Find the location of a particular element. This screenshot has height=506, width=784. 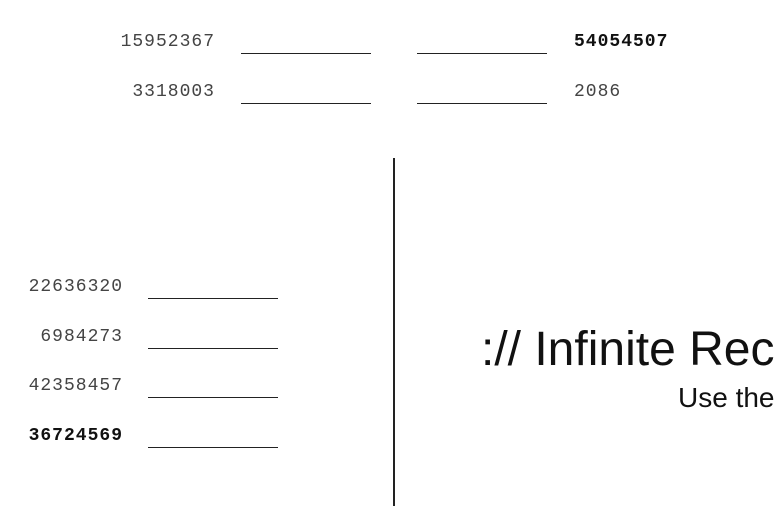

number-label: 3318003 is located at coordinates (173, 92).